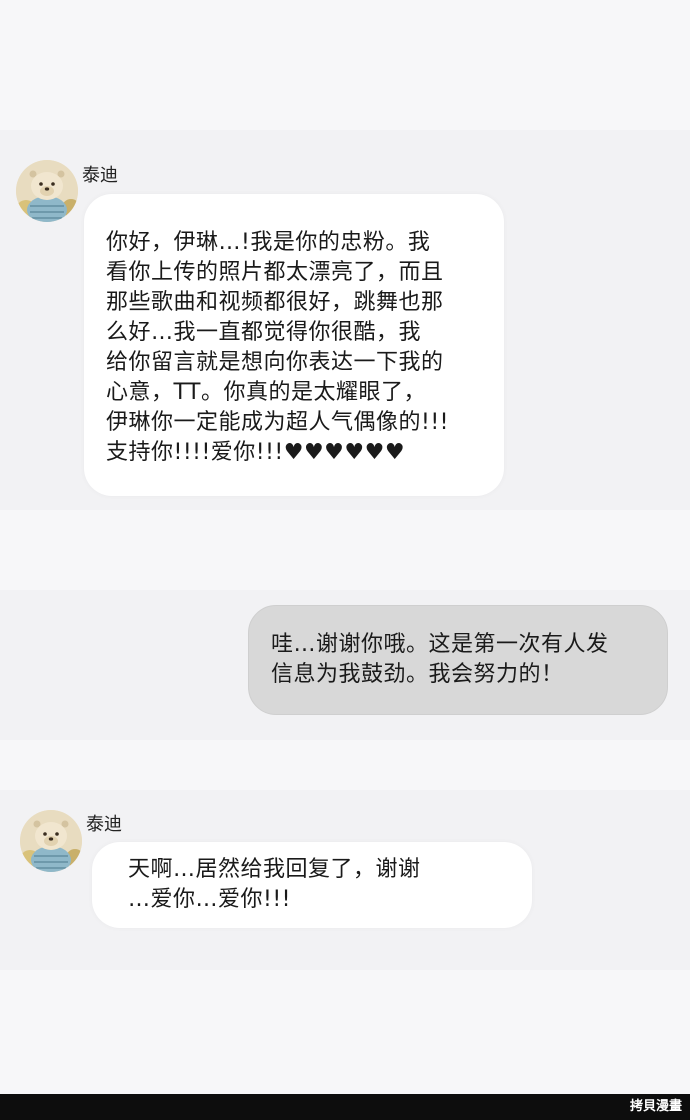 The height and width of the screenshot is (1120, 690). I want to click on message-text-line: 心意，TT。你真的是太耀眼了，, so click(266, 392).